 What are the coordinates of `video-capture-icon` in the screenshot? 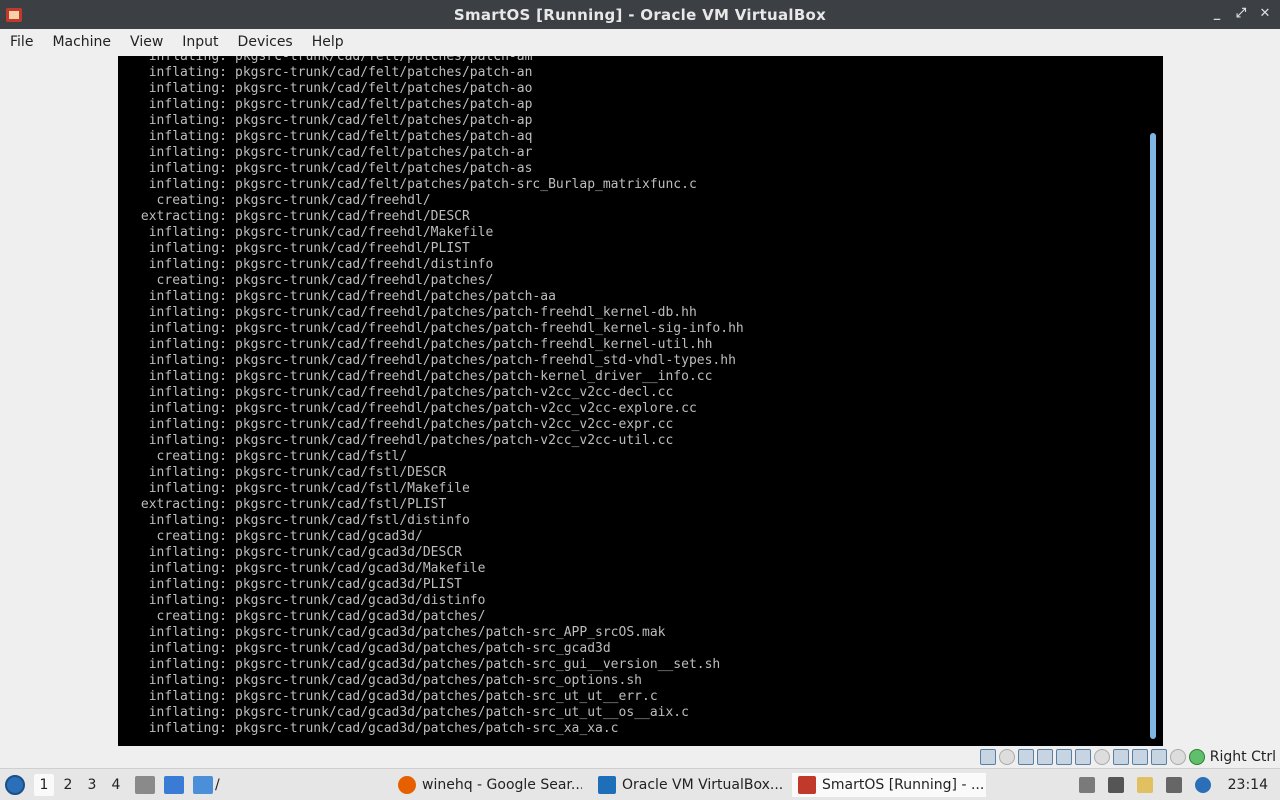 It's located at (1120, 757).